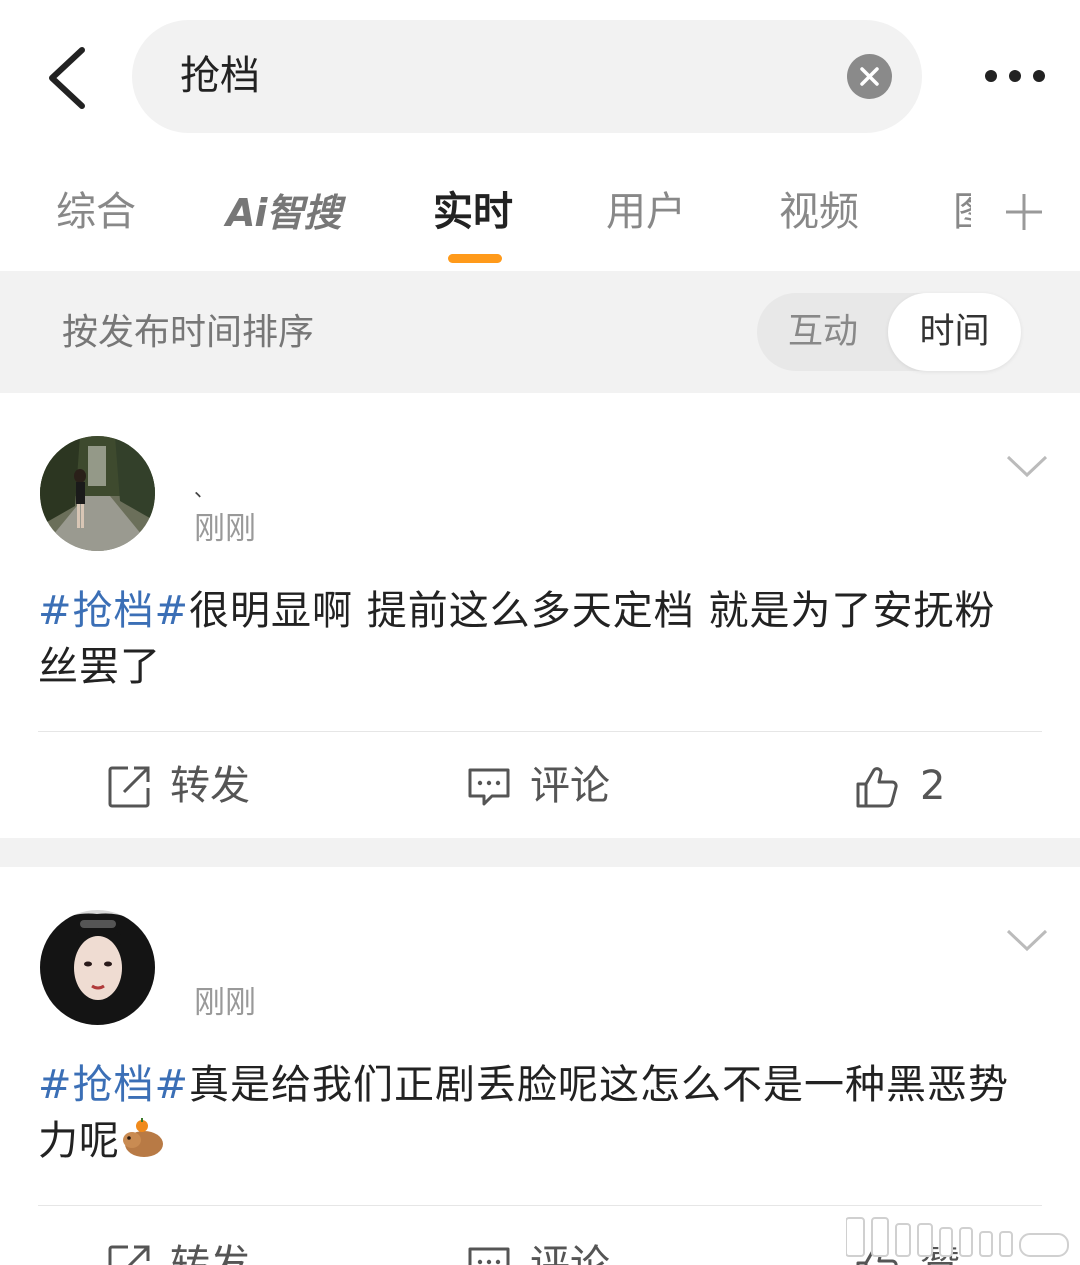  What do you see at coordinates (473, 212) in the screenshot?
I see `tab-realtime: 实时` at bounding box center [473, 212].